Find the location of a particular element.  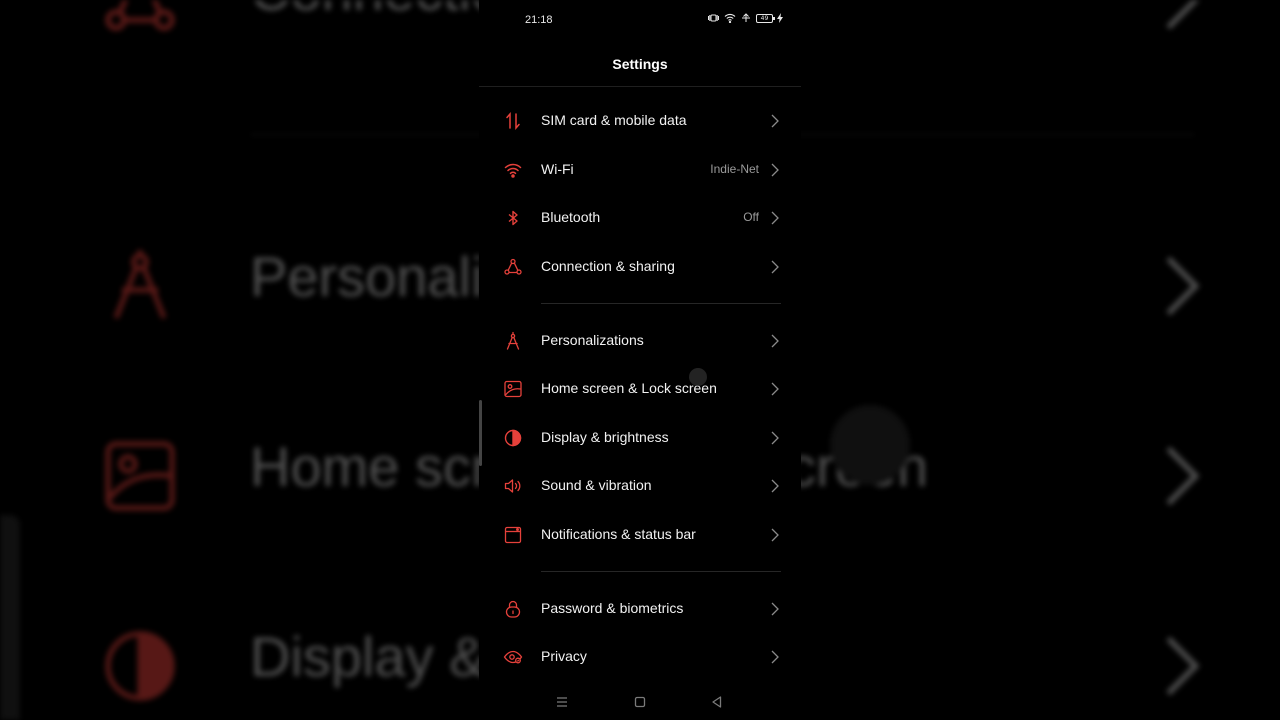

page-title: Settings is located at coordinates (640, 64).